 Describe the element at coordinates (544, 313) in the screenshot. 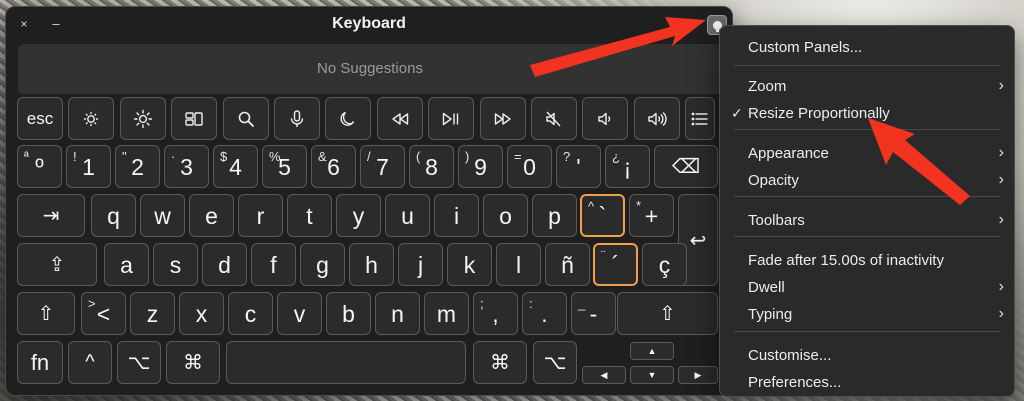

I see `key-r5-9: :.` at that location.